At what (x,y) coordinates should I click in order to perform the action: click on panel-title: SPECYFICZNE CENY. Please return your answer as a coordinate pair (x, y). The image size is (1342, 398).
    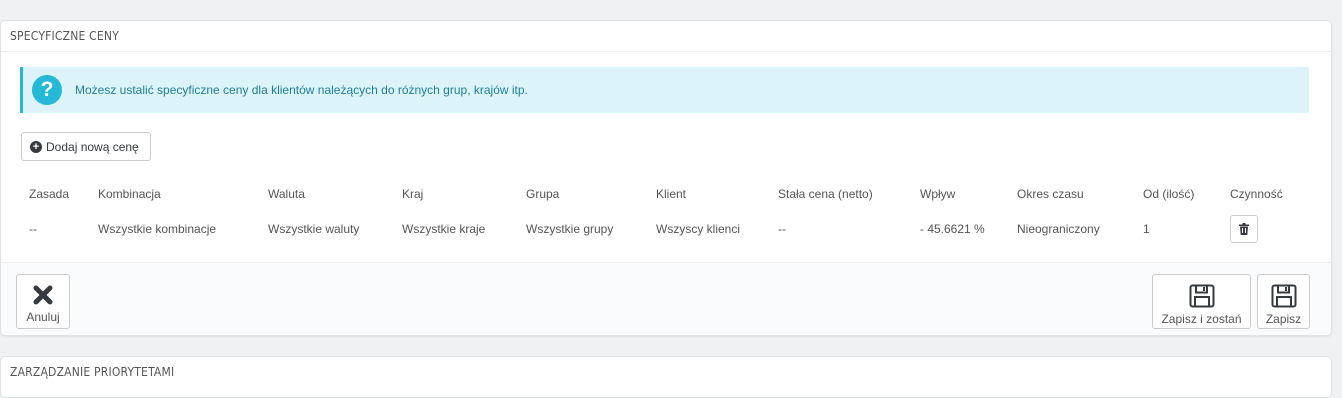
    Looking at the image, I should click on (666, 36).